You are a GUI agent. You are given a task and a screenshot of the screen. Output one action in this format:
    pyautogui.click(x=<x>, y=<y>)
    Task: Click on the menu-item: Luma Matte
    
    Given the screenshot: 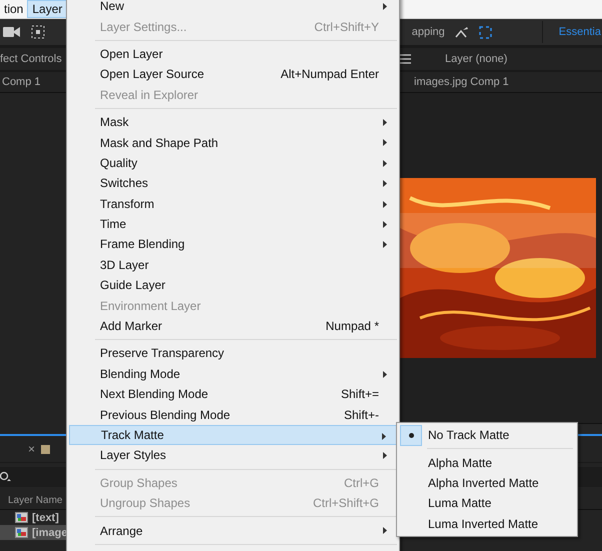 What is the action you would take?
    pyautogui.click(x=487, y=503)
    